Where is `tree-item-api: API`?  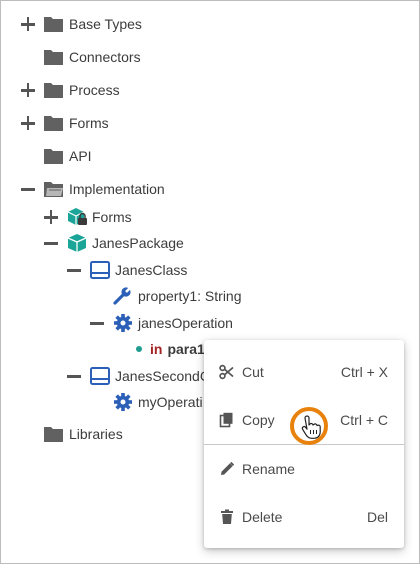
tree-item-api: API is located at coordinates (56, 156).